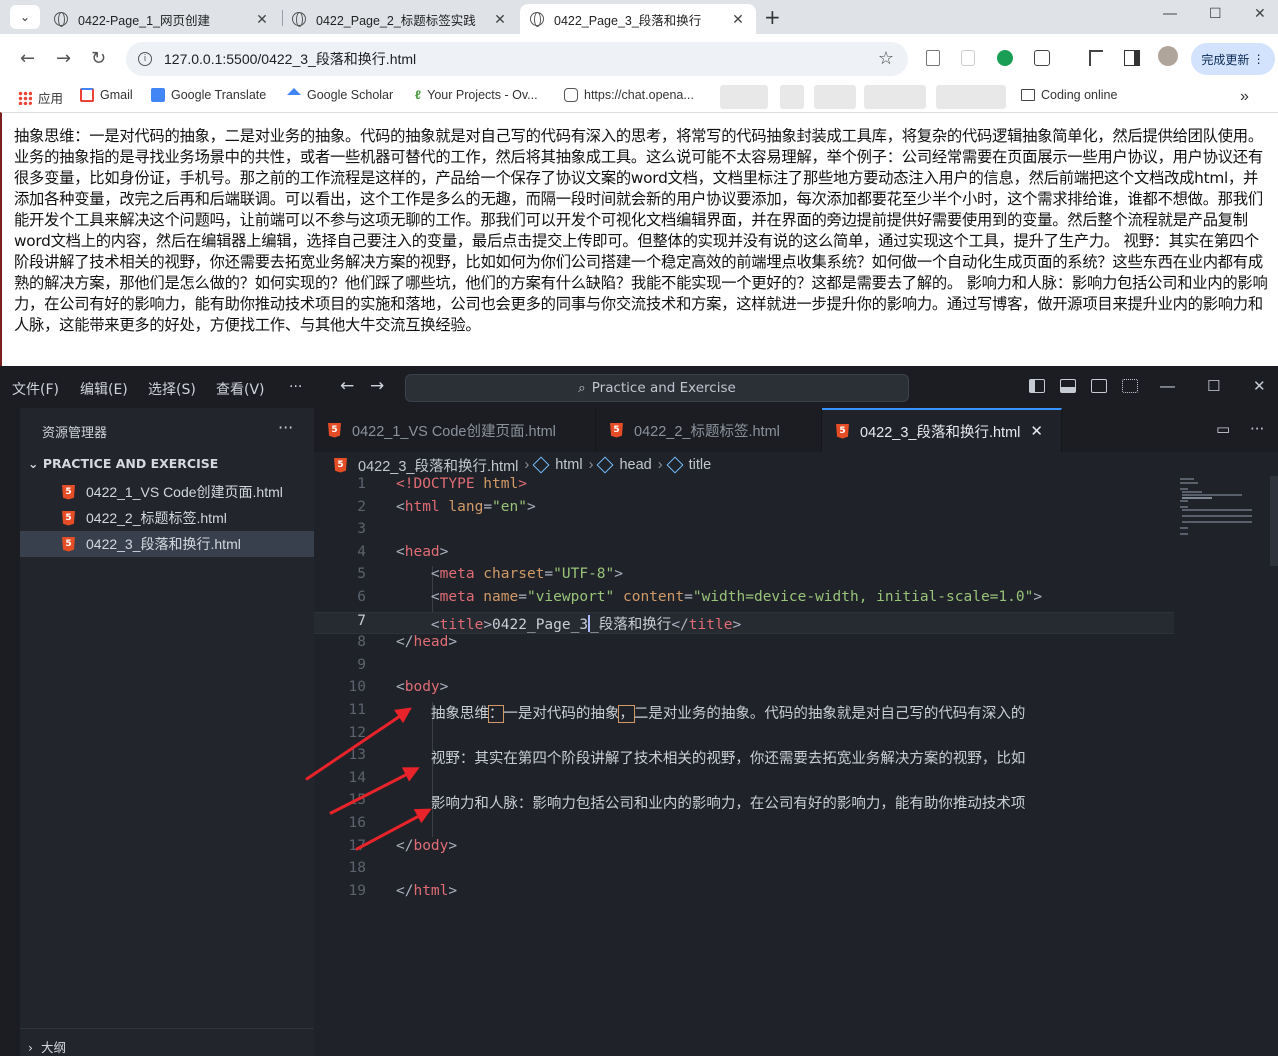  What do you see at coordinates (517, 59) in the screenshot?
I see `address-bar: i 127.0.0.1:5500/0422_3_段落和换行.html ☆` at bounding box center [517, 59].